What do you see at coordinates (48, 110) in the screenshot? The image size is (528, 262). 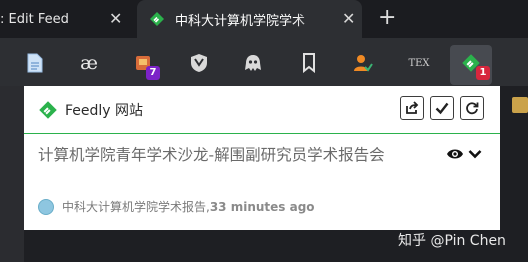 I see `feedly-logo-icon` at bounding box center [48, 110].